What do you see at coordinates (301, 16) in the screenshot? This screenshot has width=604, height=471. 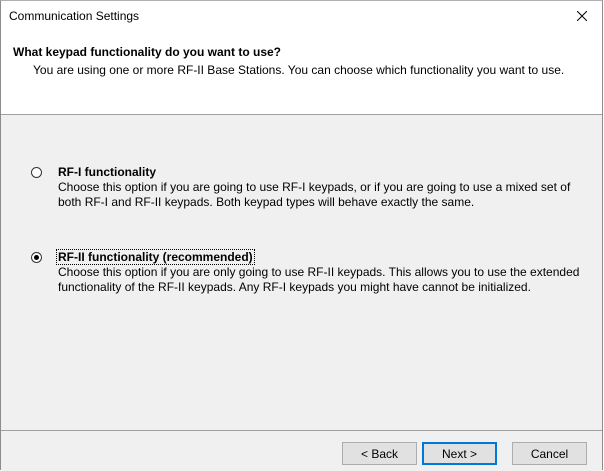 I see `title-bar: Communication Settings` at bounding box center [301, 16].